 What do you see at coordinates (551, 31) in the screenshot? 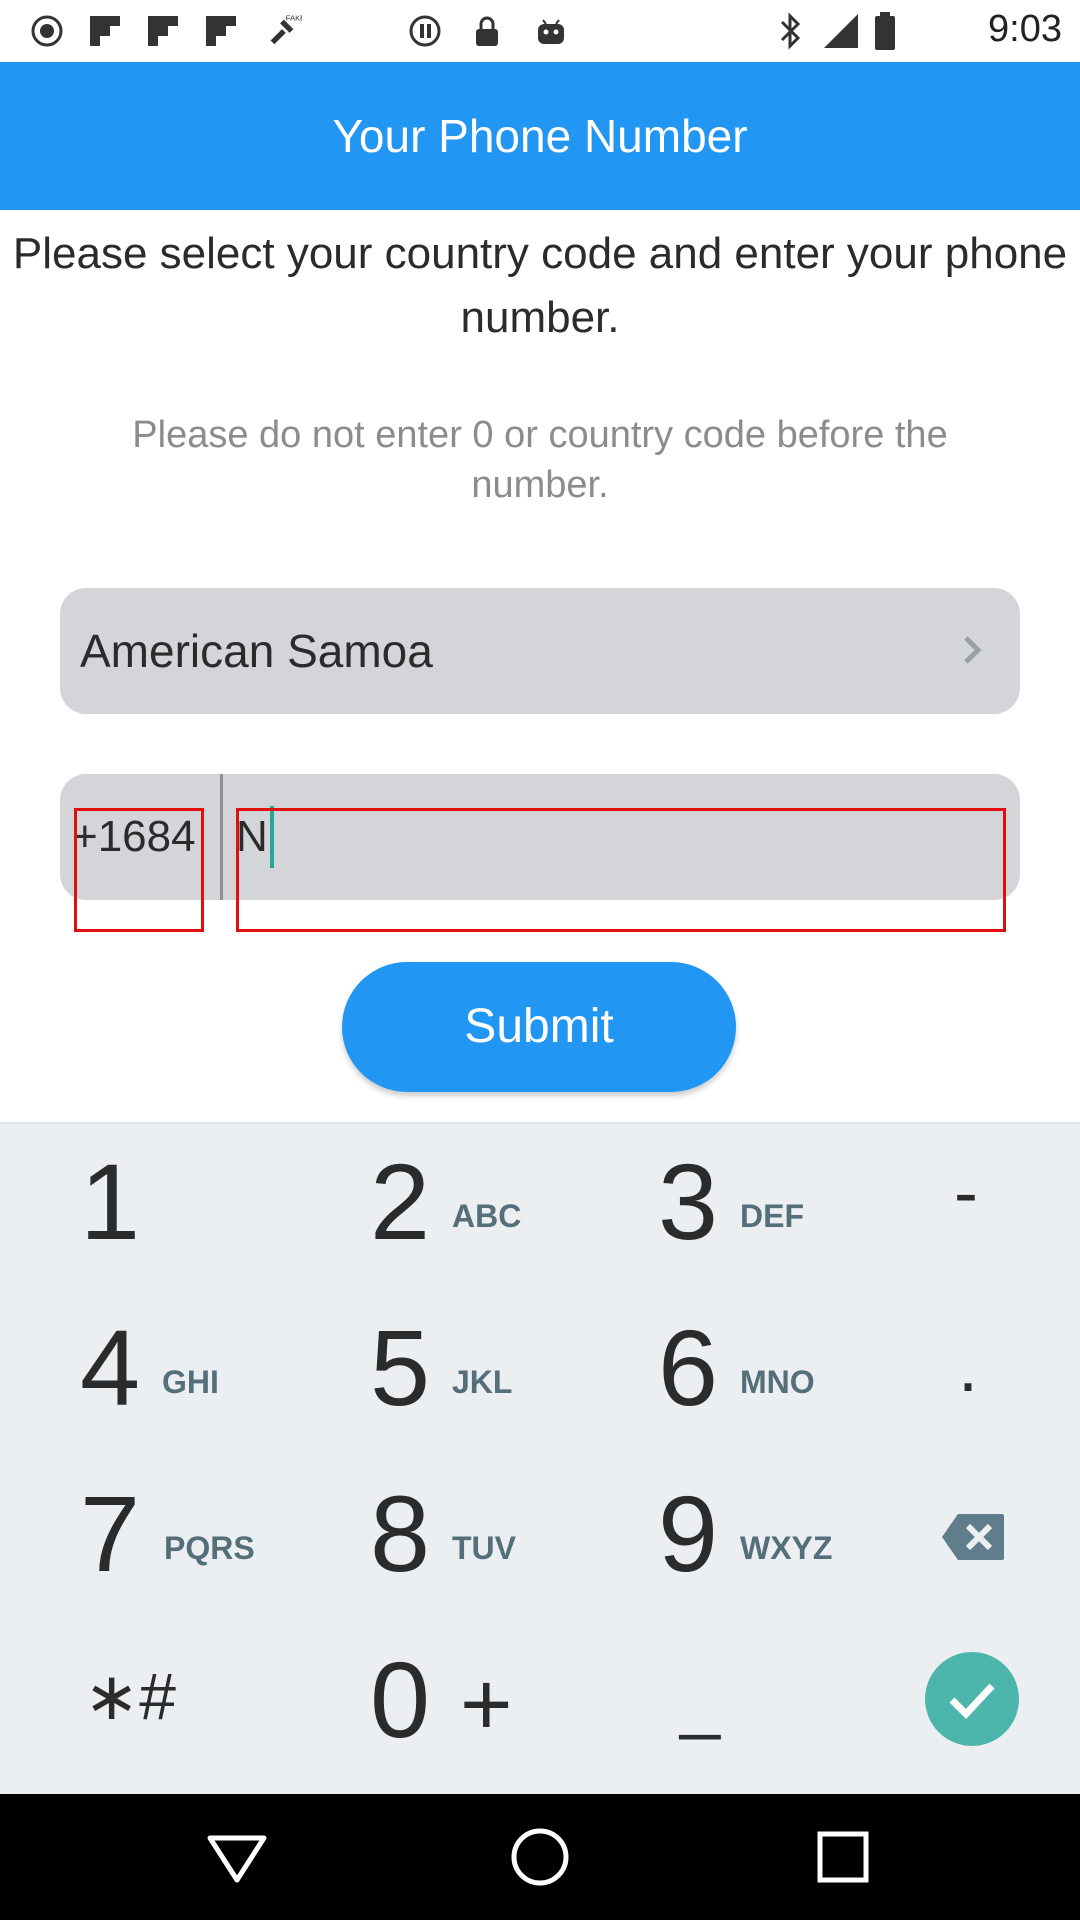
I see `android-icon` at bounding box center [551, 31].